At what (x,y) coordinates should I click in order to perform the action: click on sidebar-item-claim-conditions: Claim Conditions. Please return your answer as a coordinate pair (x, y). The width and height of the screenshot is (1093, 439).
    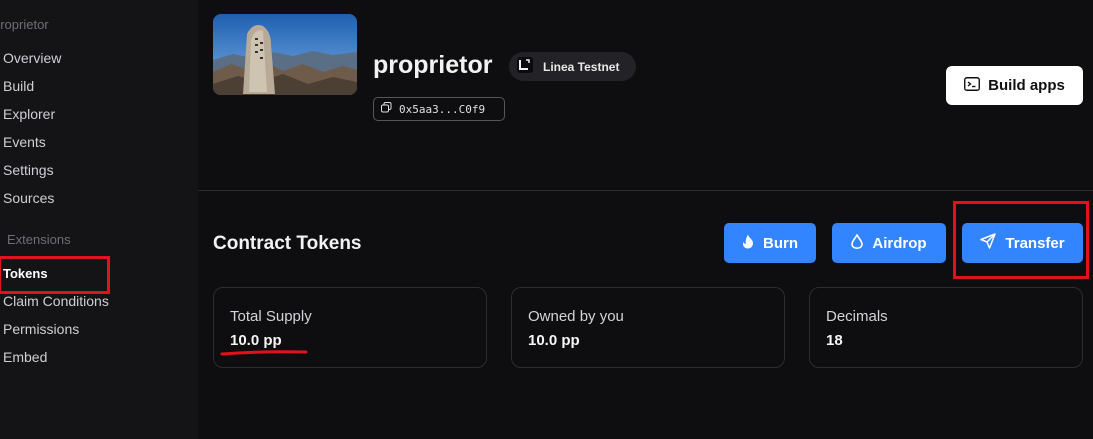
    Looking at the image, I should click on (56, 301).